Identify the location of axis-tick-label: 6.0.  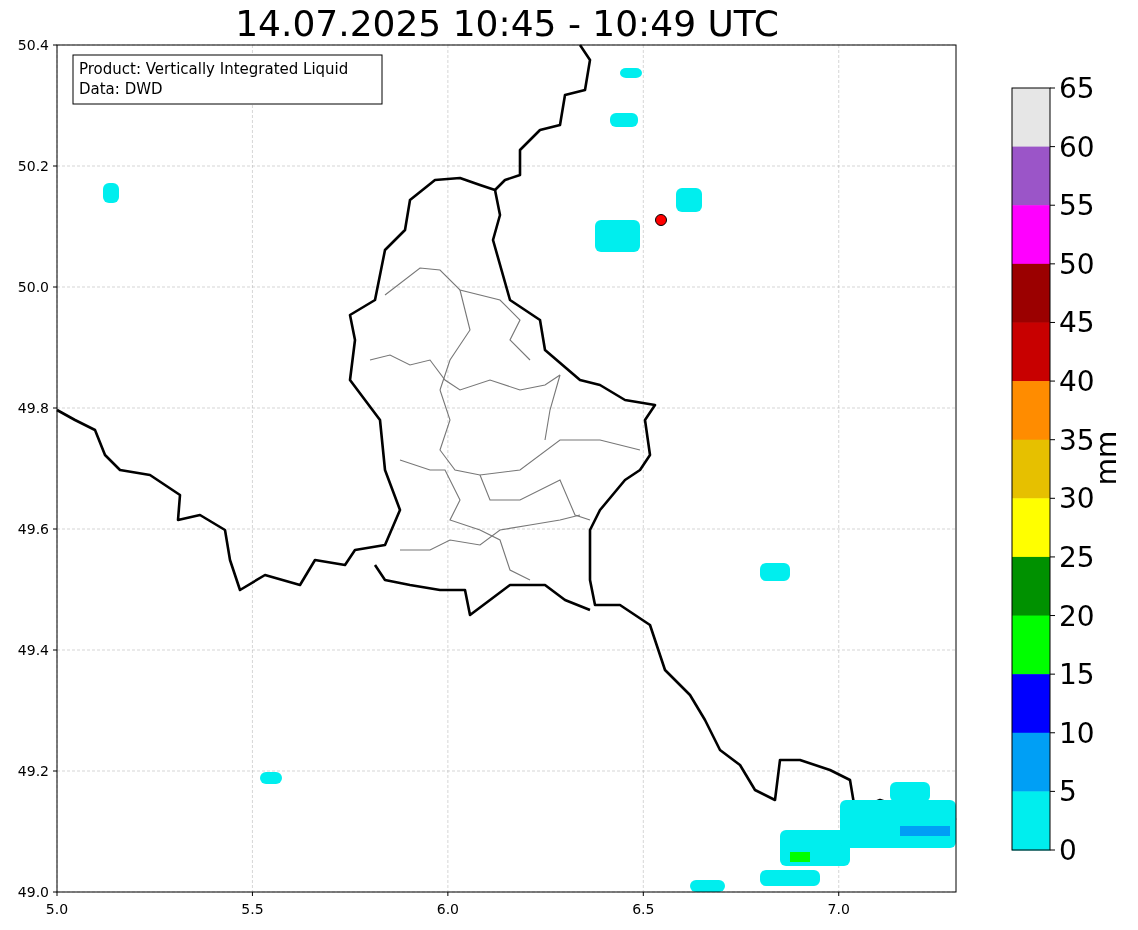
(447, 909).